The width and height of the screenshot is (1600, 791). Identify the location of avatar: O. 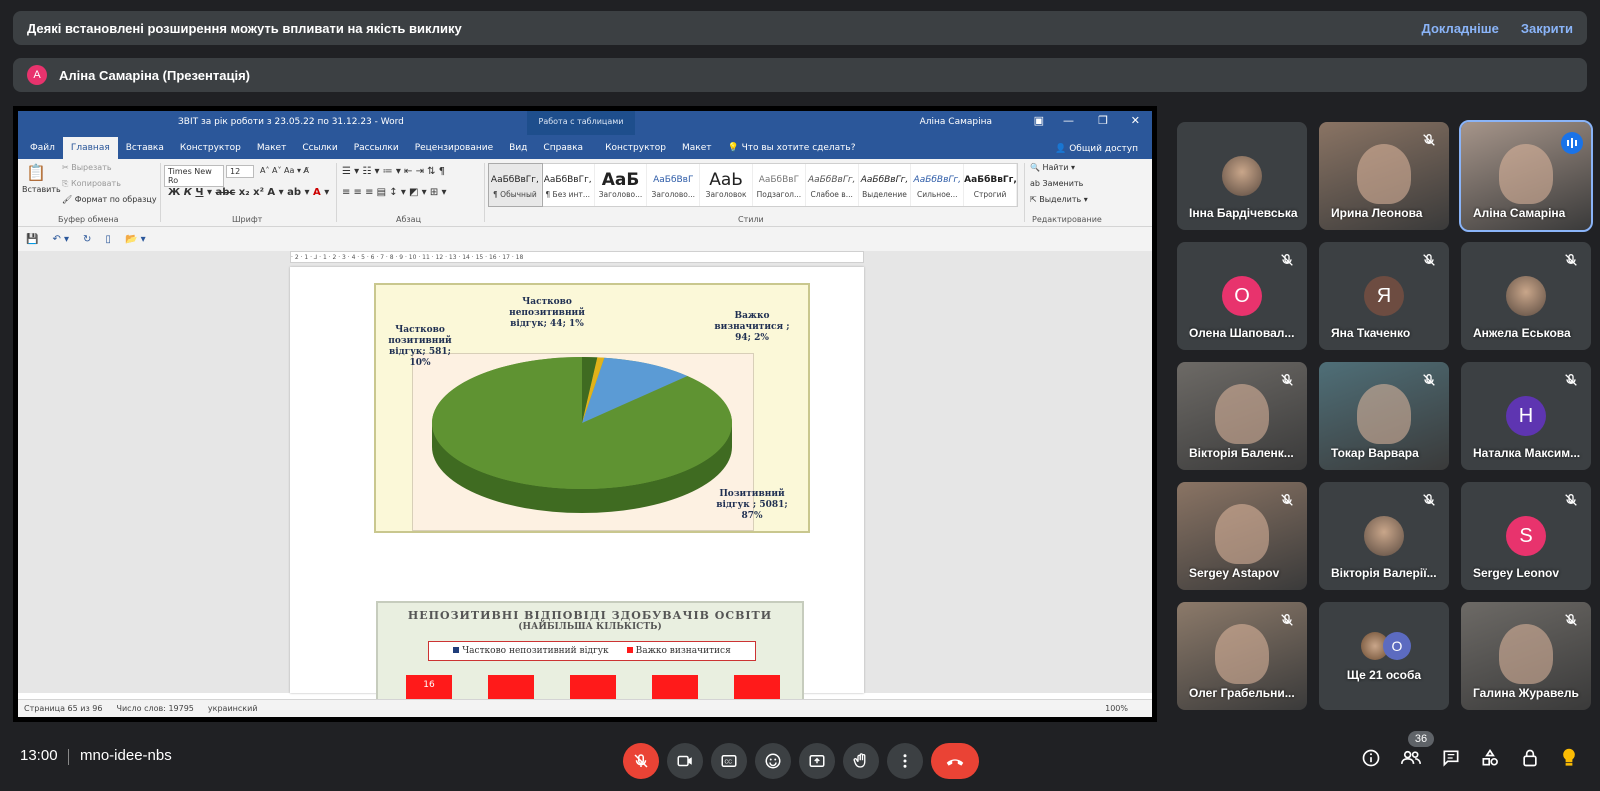
(1397, 646).